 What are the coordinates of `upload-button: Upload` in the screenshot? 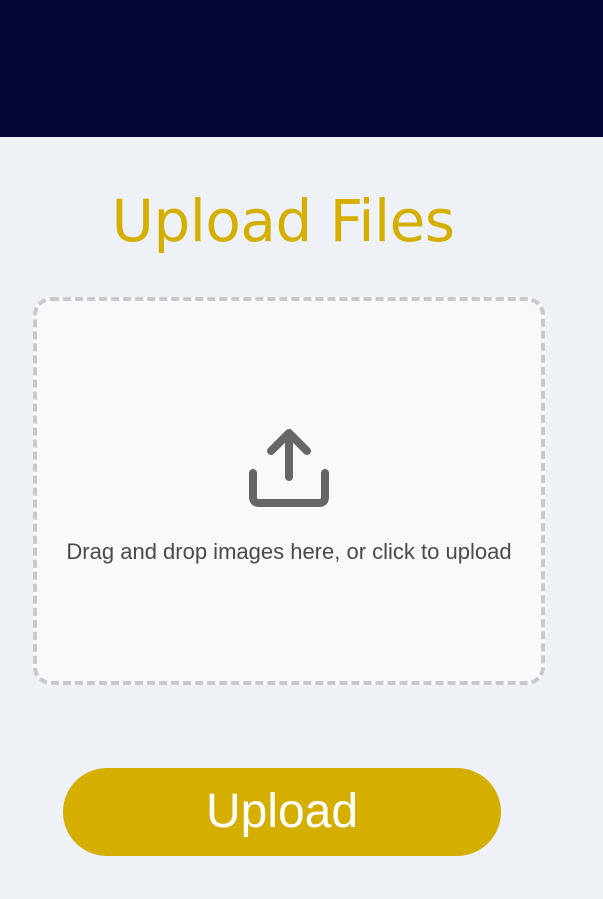 It's located at (282, 812).